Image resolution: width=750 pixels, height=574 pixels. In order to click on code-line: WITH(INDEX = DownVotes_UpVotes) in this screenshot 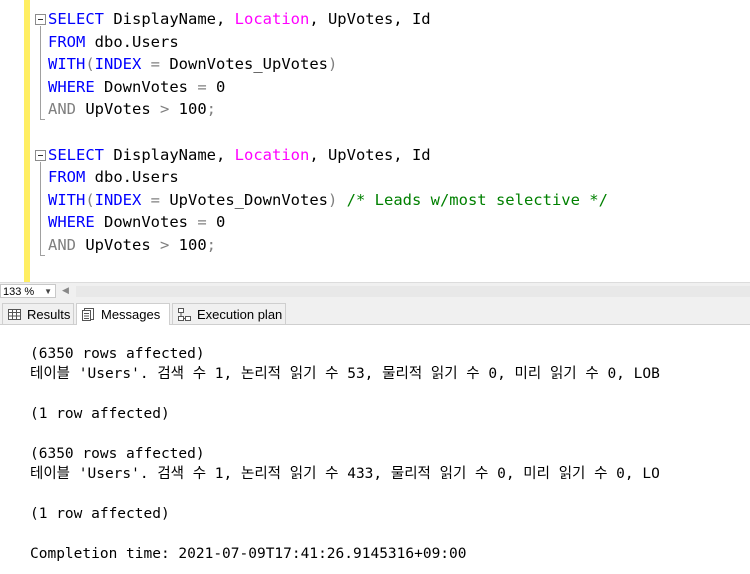, I will do `click(192, 64)`.